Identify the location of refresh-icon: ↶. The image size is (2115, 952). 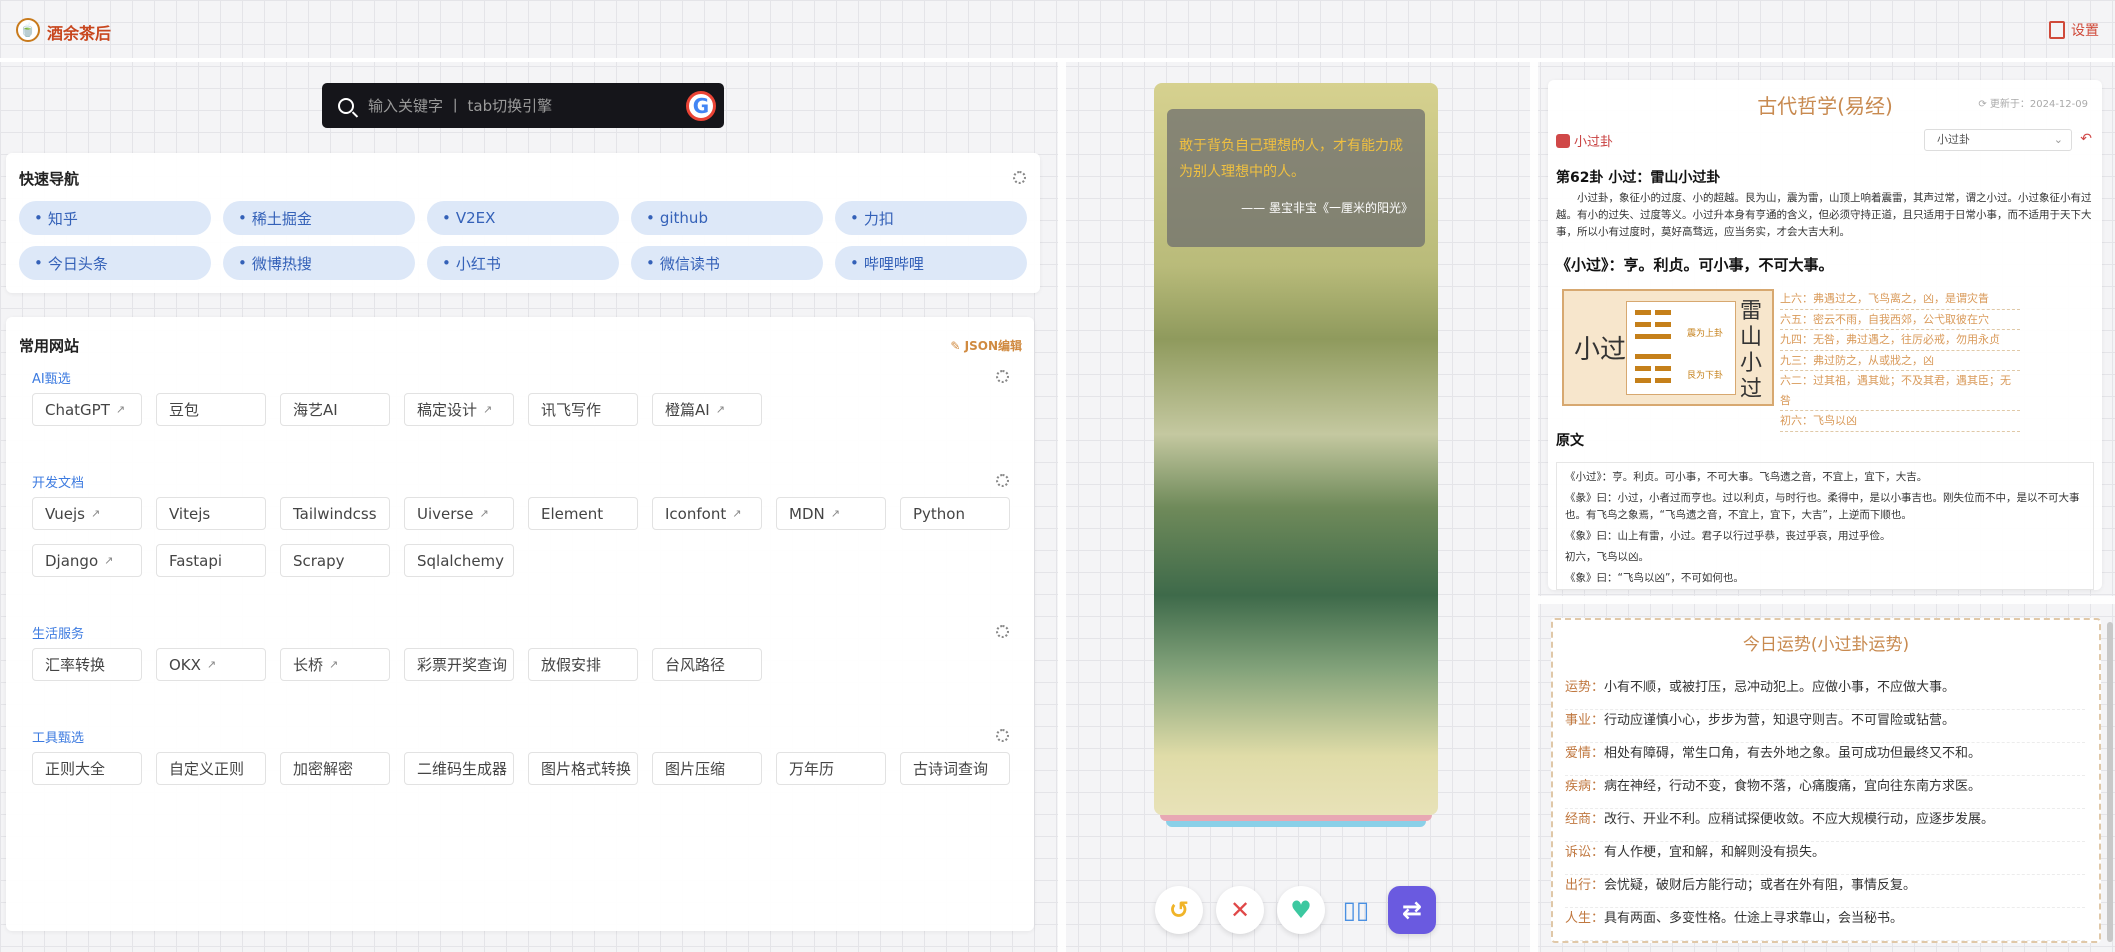
(2086, 139).